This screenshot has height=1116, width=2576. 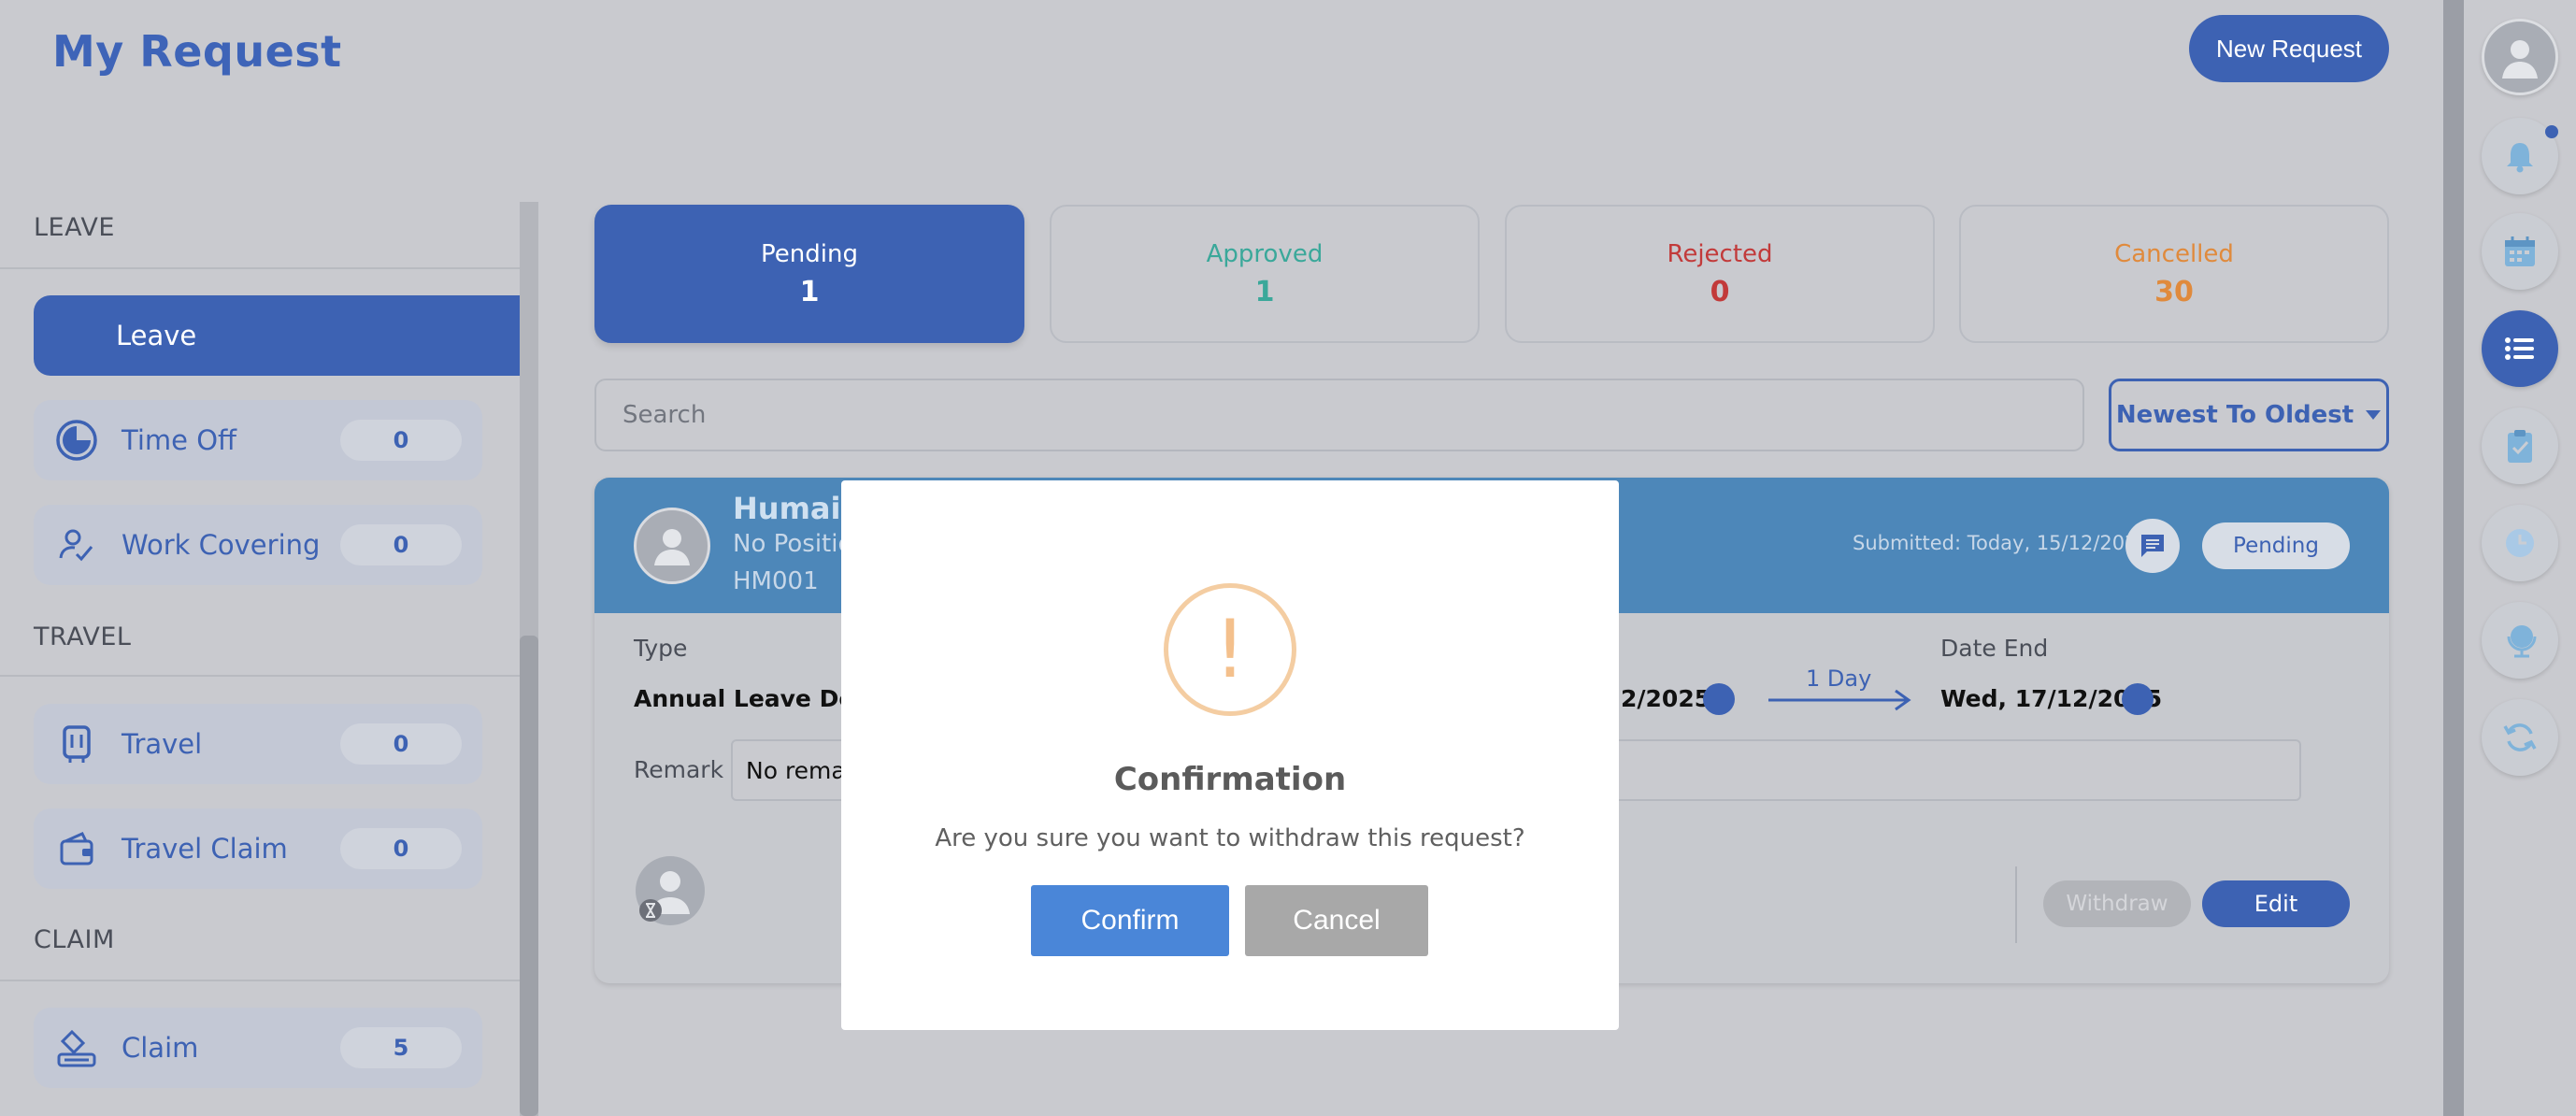 What do you see at coordinates (1336, 920) in the screenshot?
I see `cancel-button: Cancel` at bounding box center [1336, 920].